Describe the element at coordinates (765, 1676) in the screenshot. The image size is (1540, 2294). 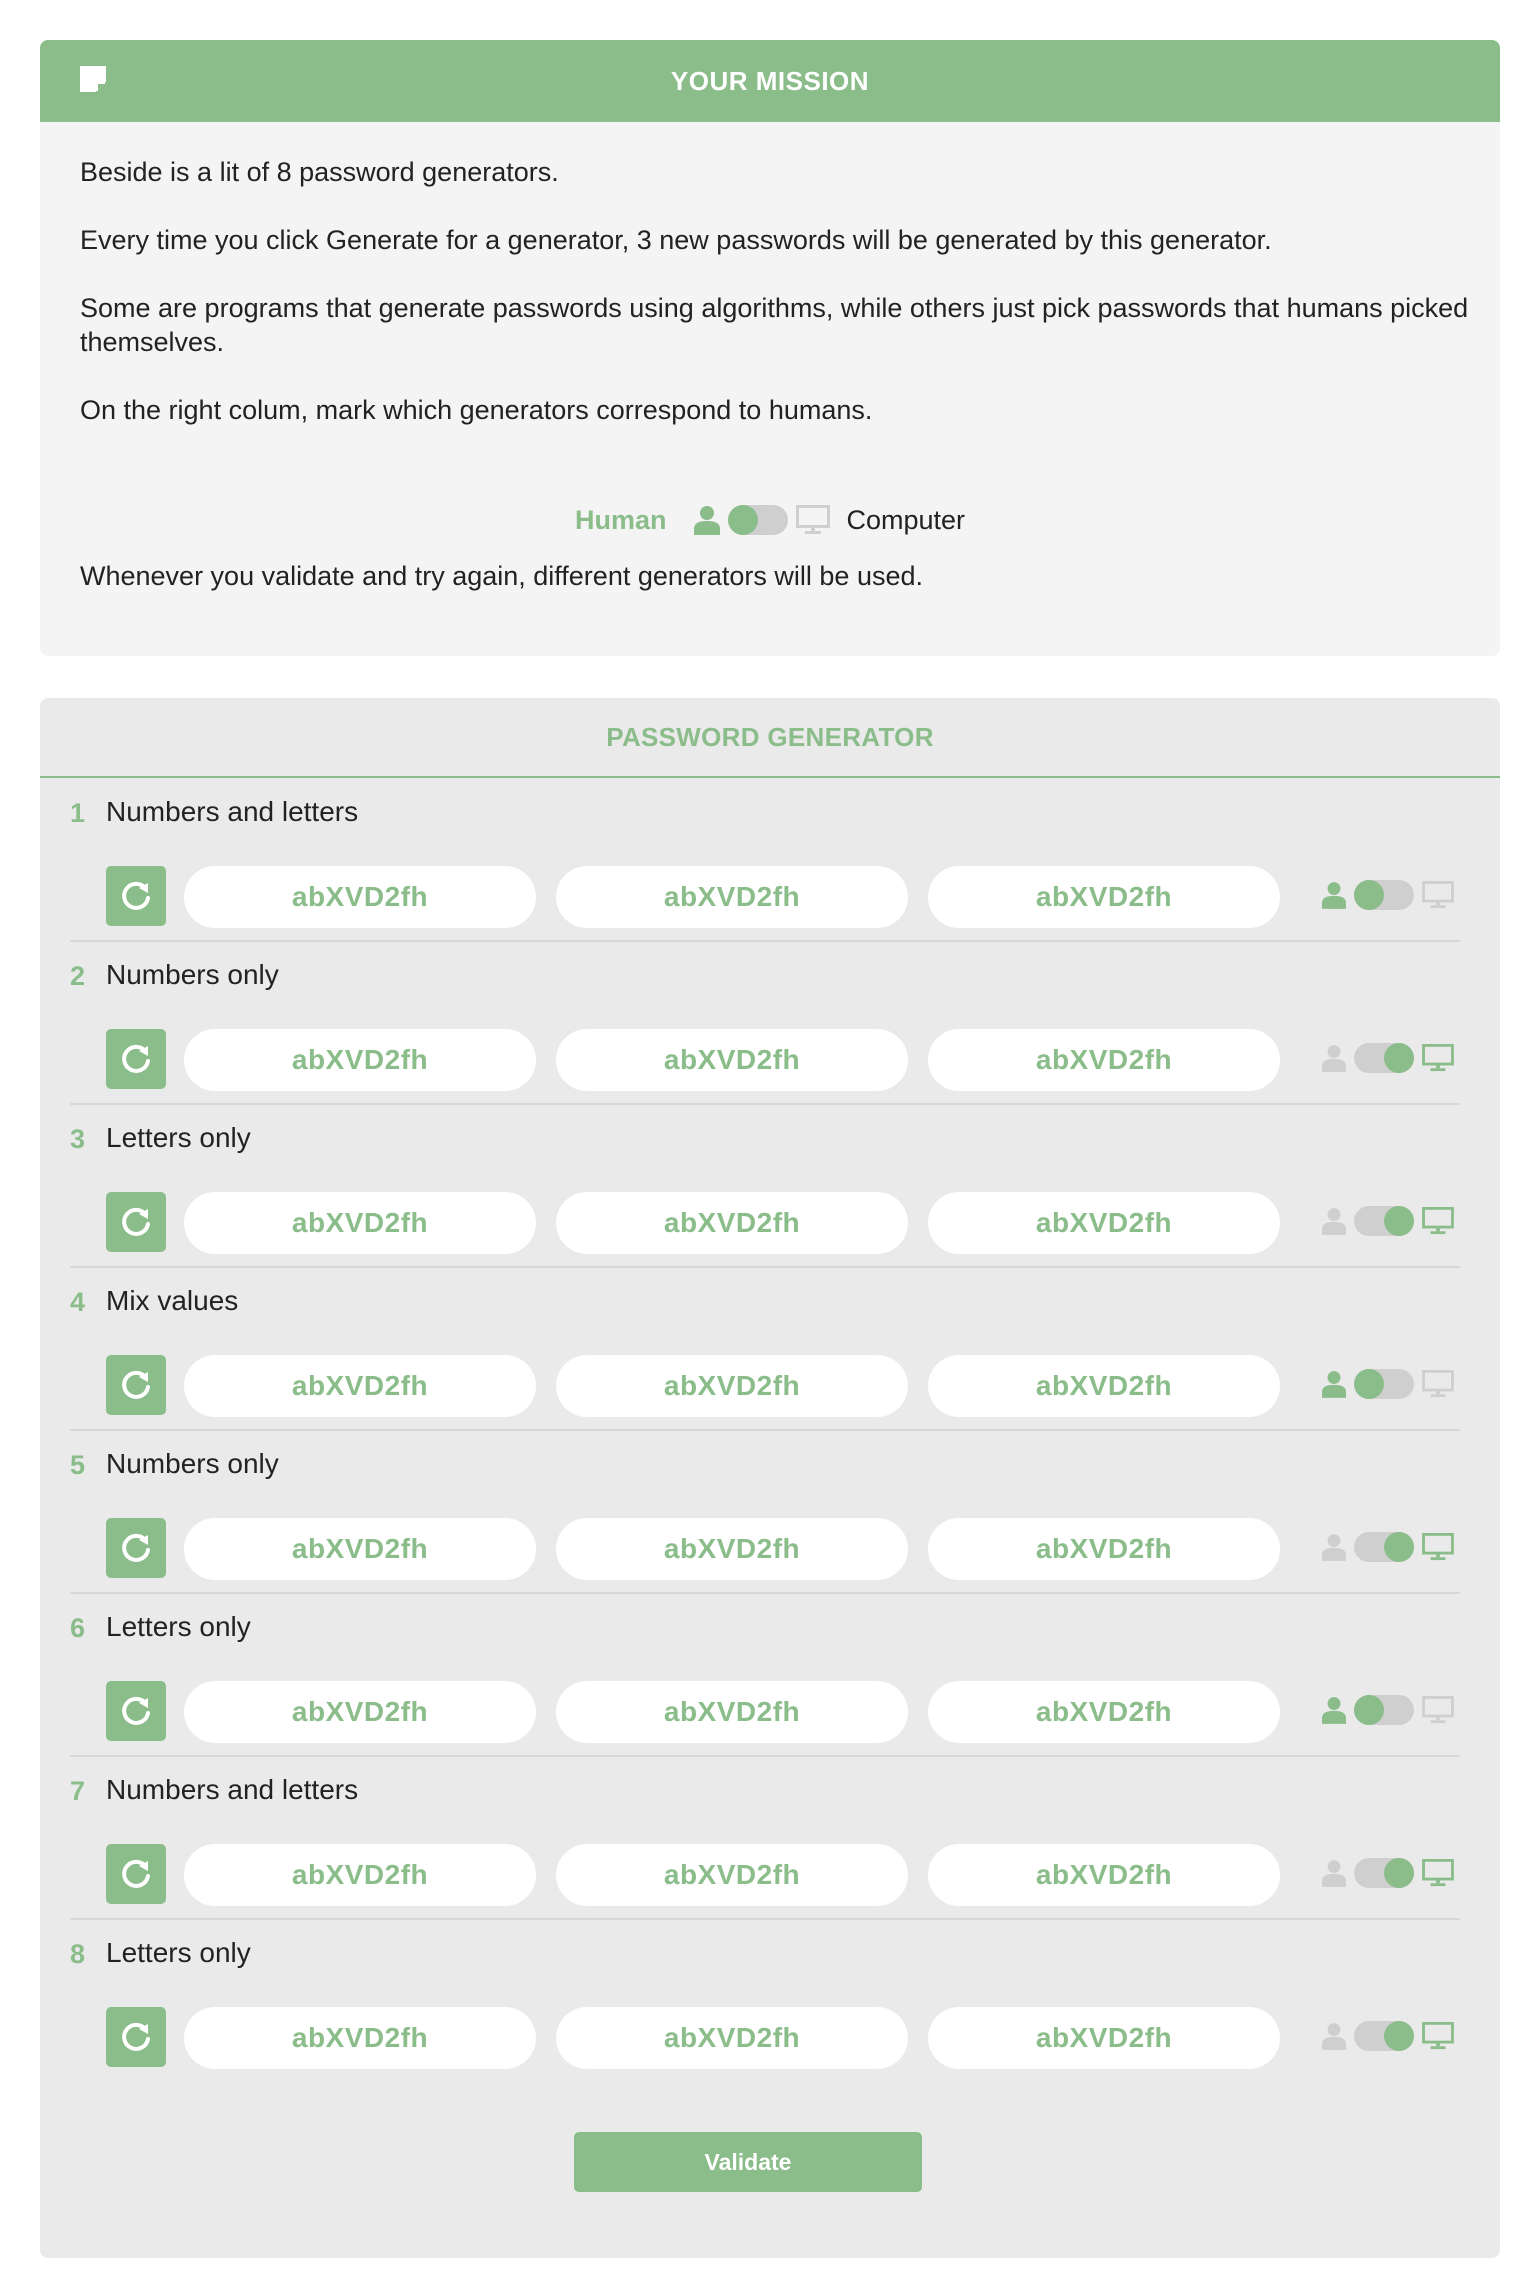
I see `generator-row: 6 Letters only abXVD2fh abXVD2fh abXVD2fh` at that location.